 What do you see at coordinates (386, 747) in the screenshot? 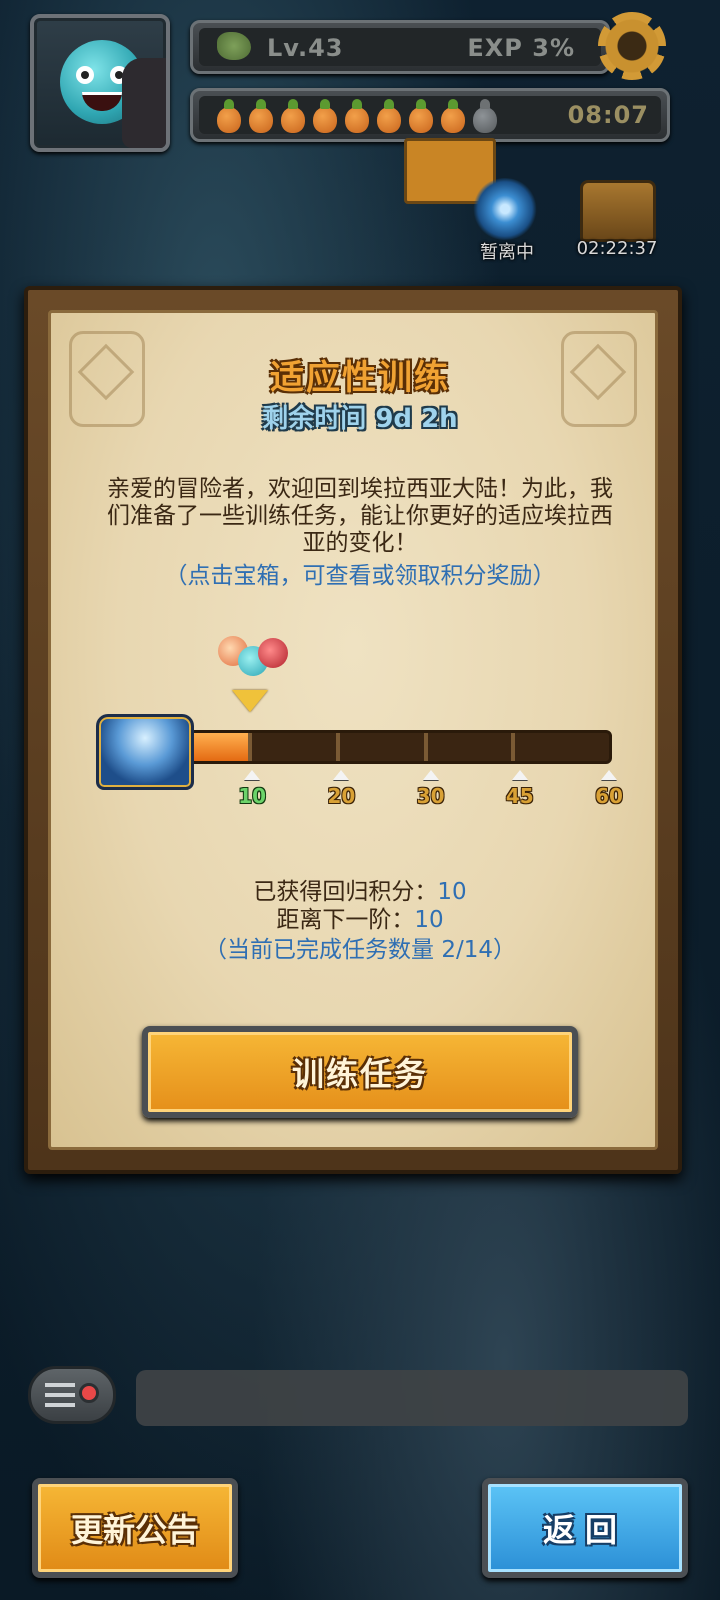
I see `progress-bar` at bounding box center [386, 747].